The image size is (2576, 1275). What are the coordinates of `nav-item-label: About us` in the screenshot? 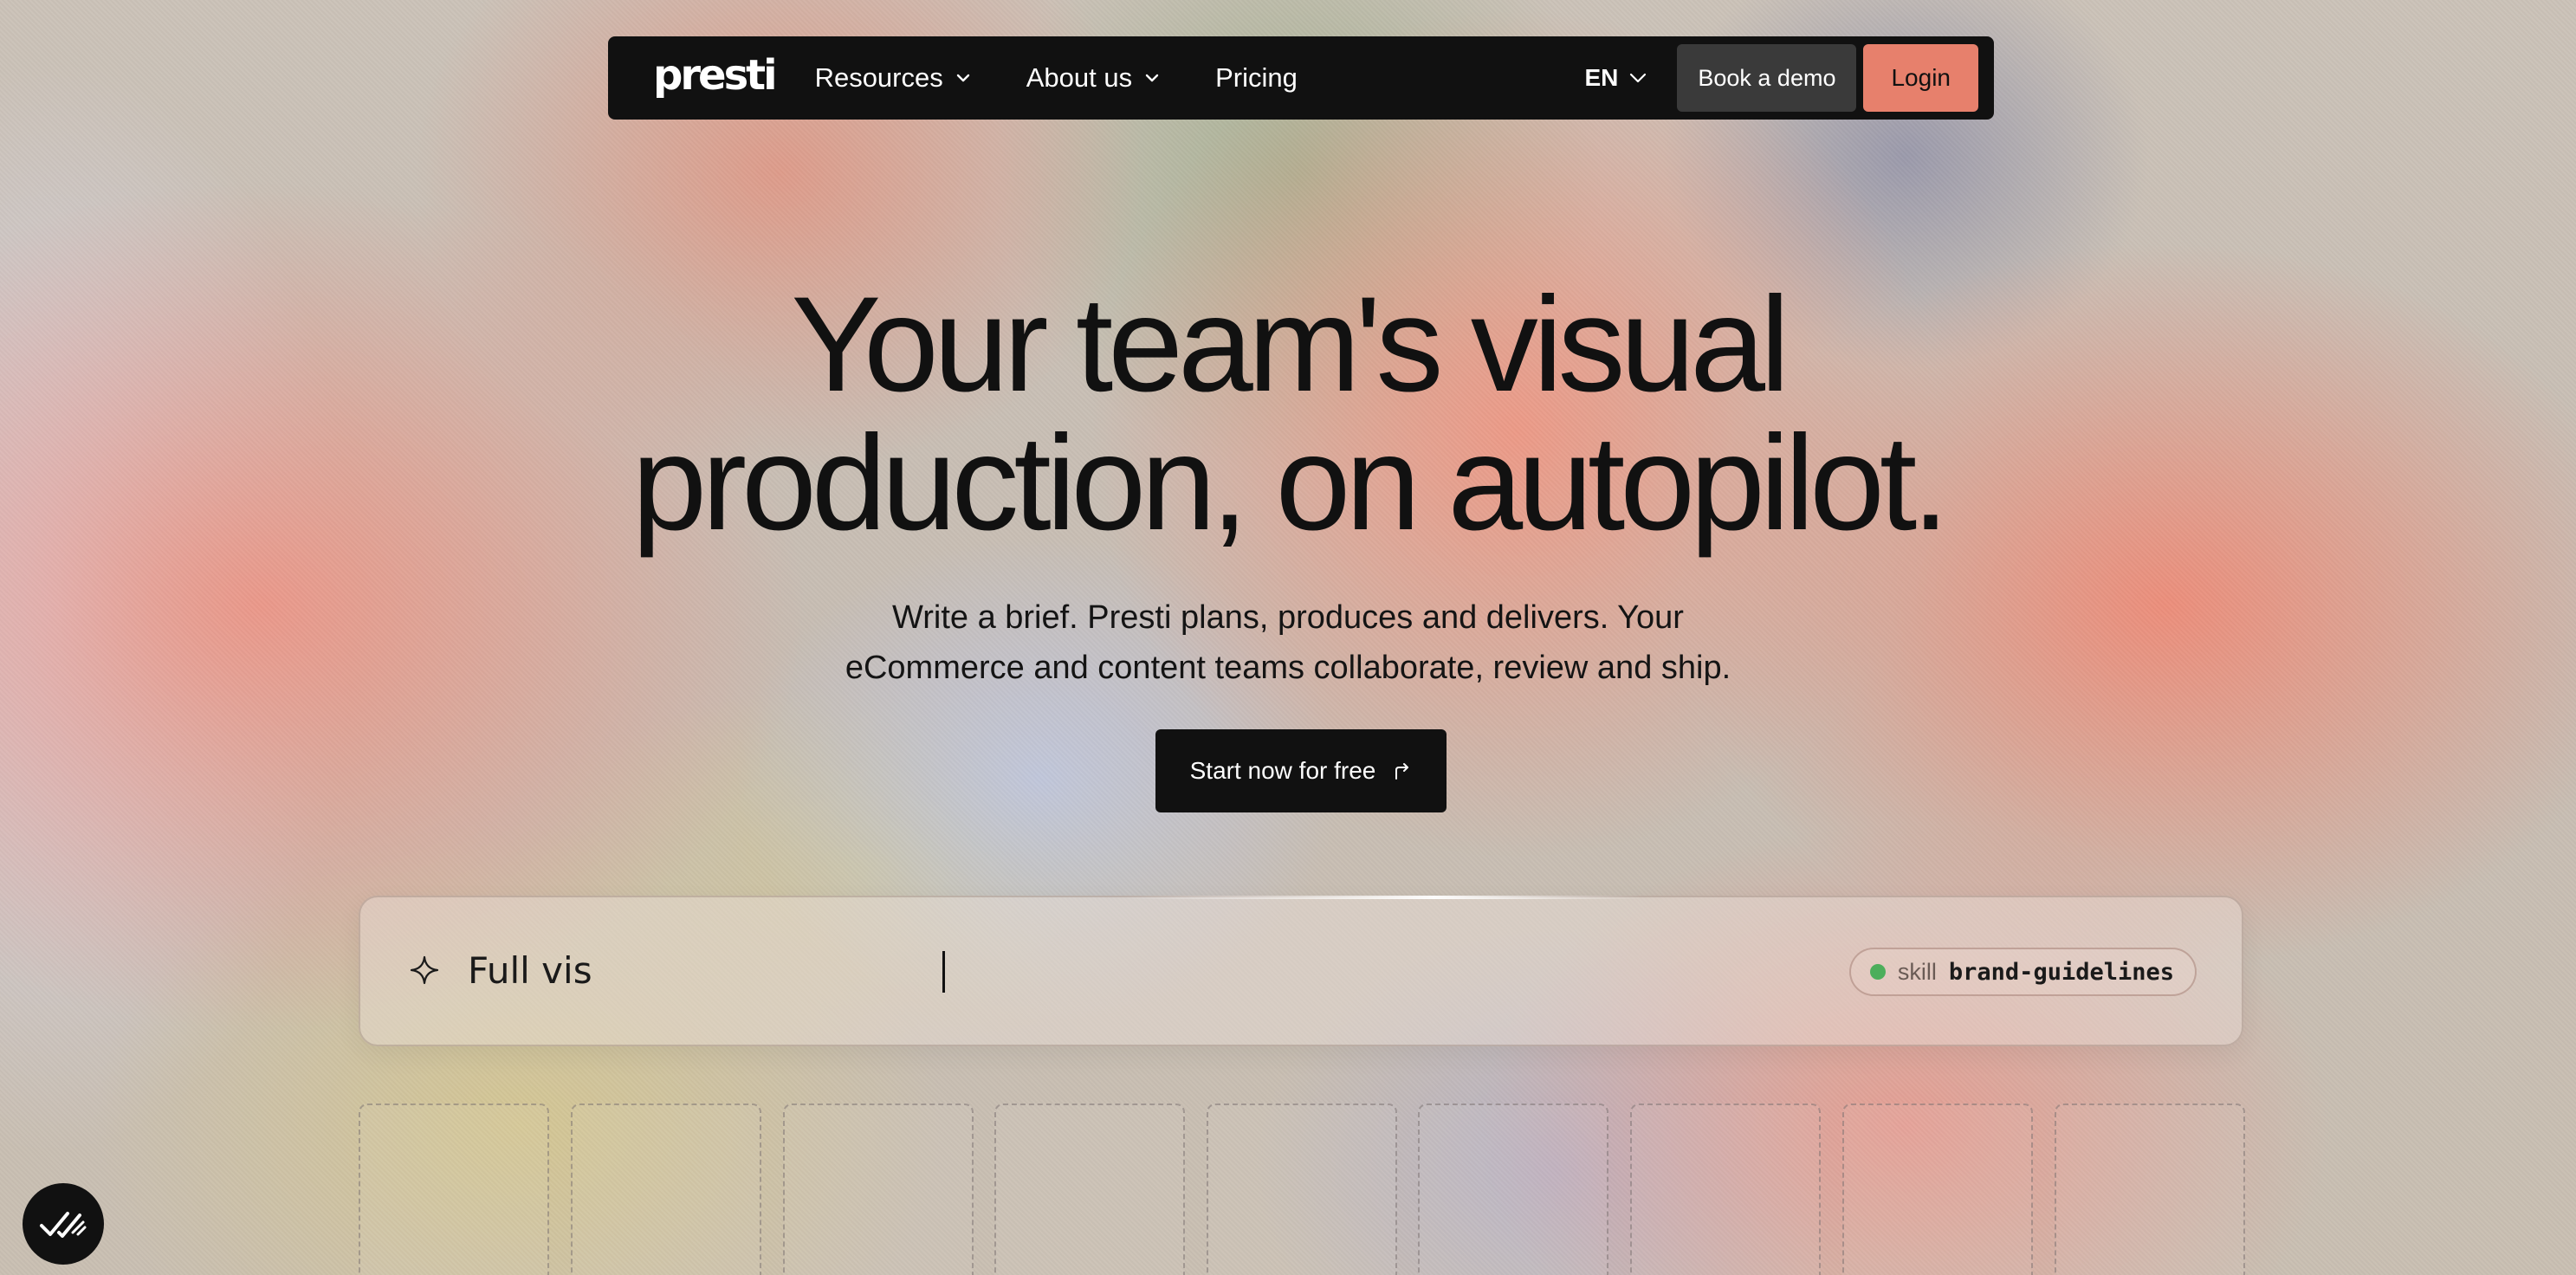 It's located at (1079, 77).